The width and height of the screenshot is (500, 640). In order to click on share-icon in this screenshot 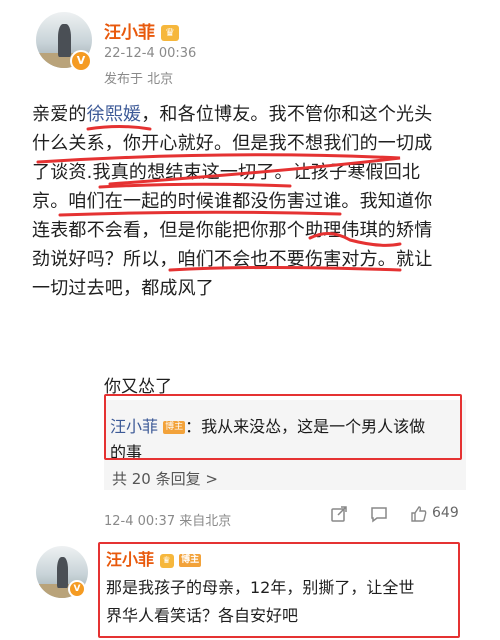, I will do `click(339, 516)`.